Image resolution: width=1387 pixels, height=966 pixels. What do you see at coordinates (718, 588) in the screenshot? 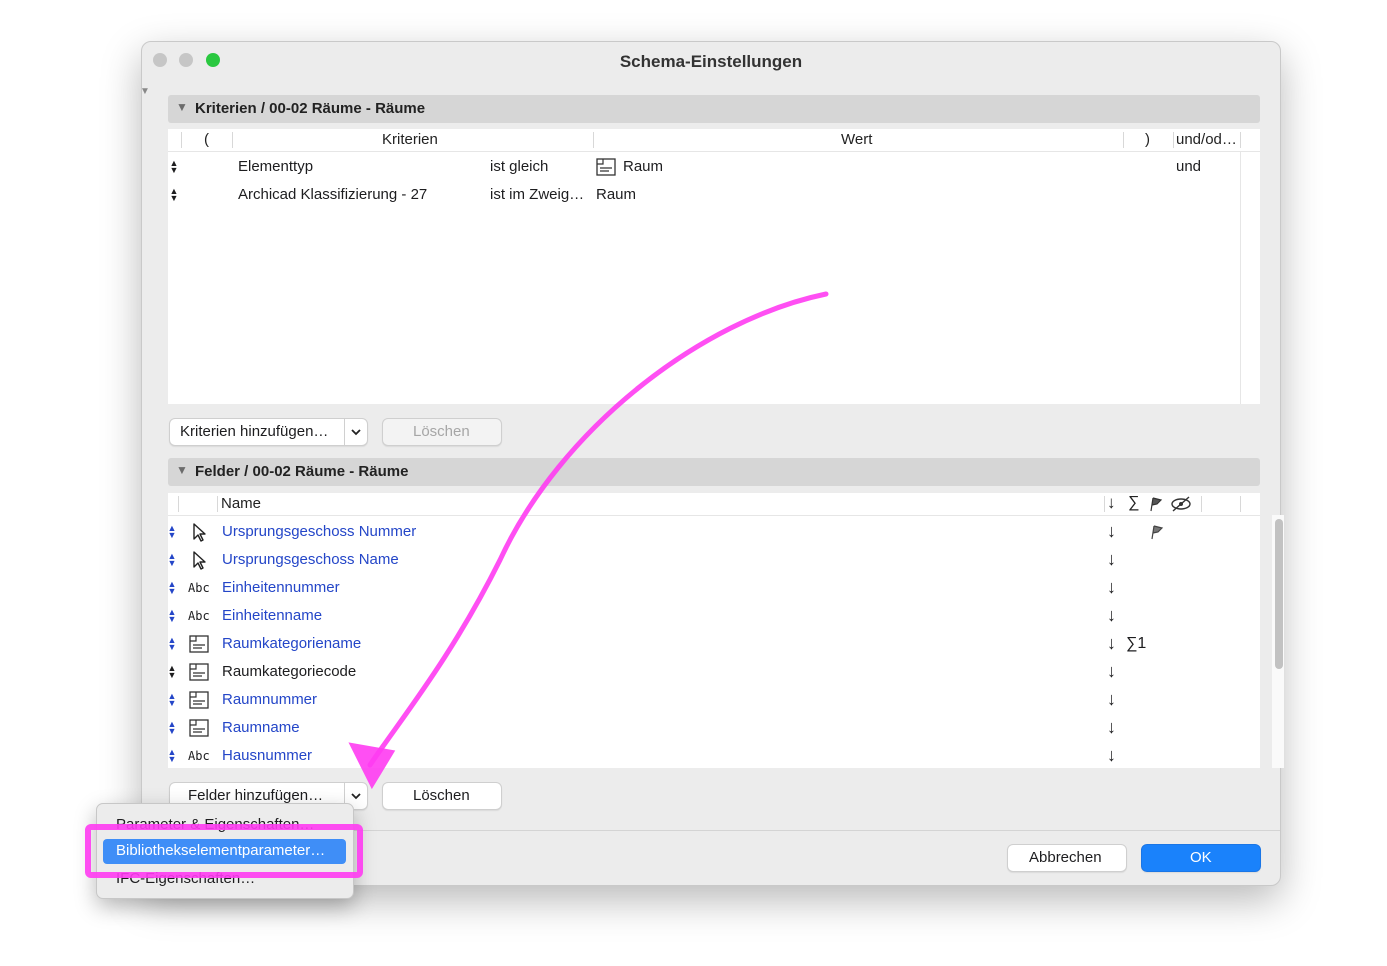
I see `field-row: ▲ ▼ Abc Einheitennummer ↓` at bounding box center [718, 588].